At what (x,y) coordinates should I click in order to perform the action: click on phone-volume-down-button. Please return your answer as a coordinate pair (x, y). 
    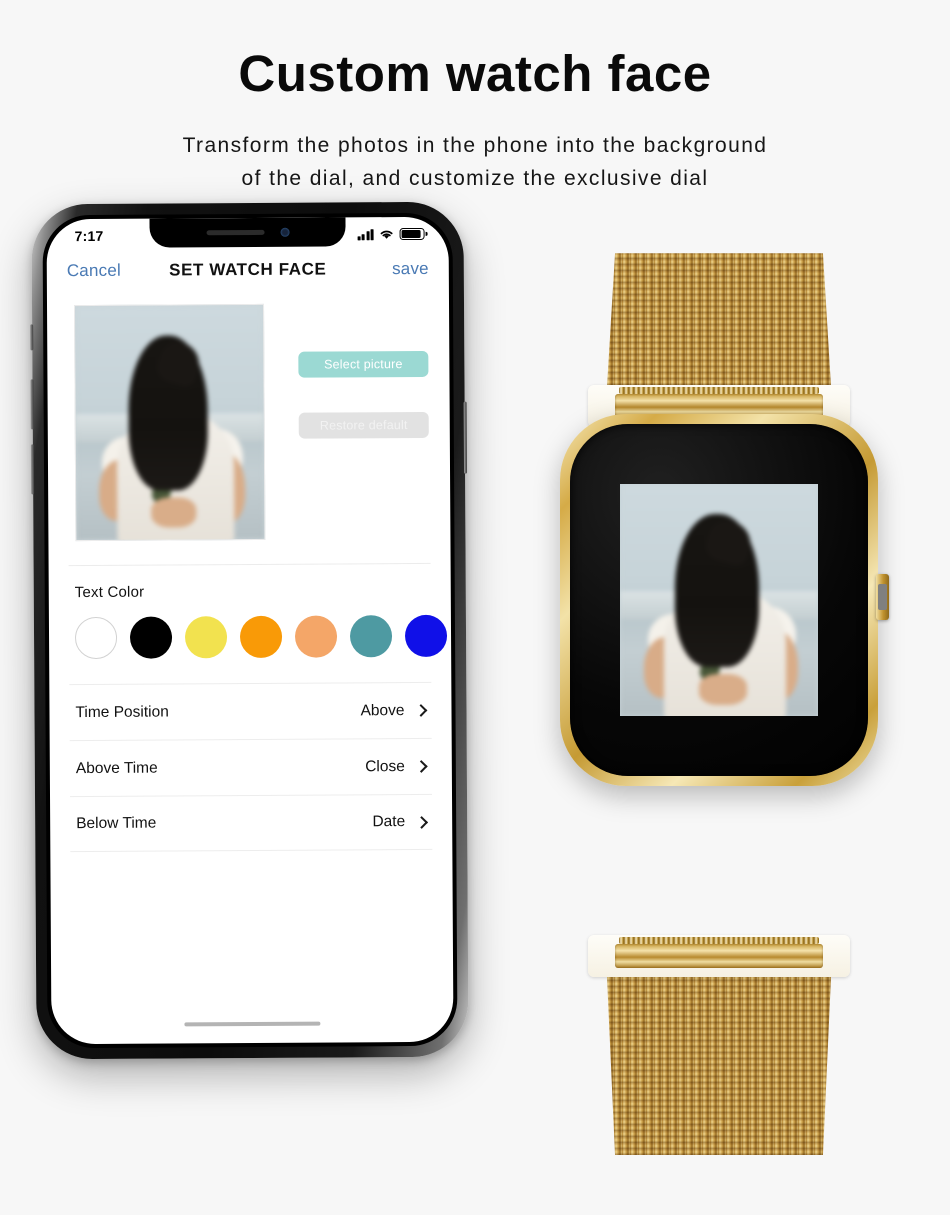
    Looking at the image, I should click on (32, 469).